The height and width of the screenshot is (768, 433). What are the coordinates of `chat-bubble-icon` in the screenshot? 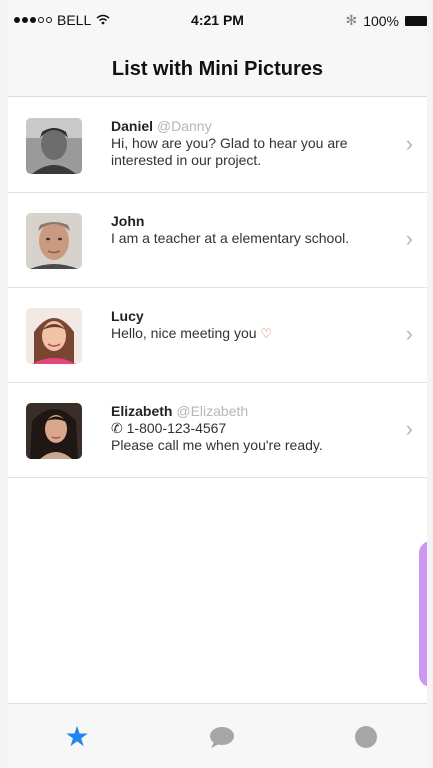 It's located at (222, 737).